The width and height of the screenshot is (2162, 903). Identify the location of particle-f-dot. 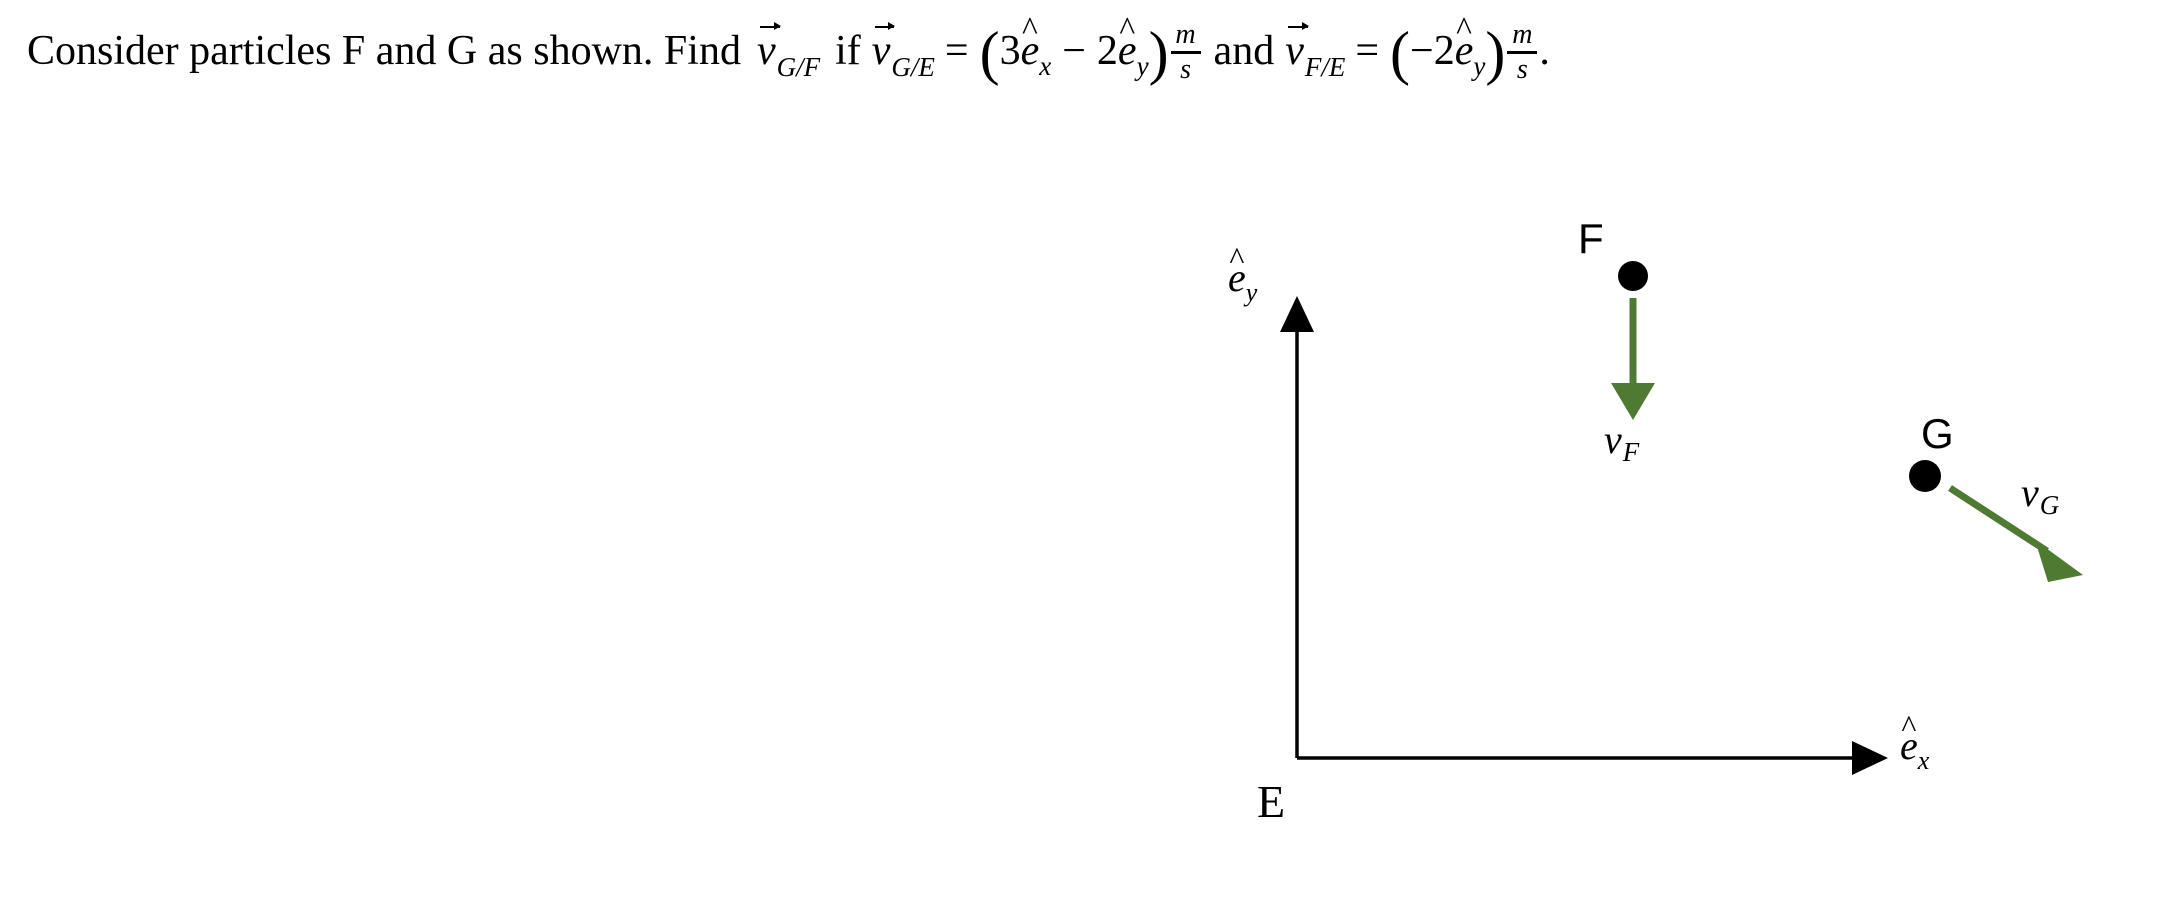
(1633, 276).